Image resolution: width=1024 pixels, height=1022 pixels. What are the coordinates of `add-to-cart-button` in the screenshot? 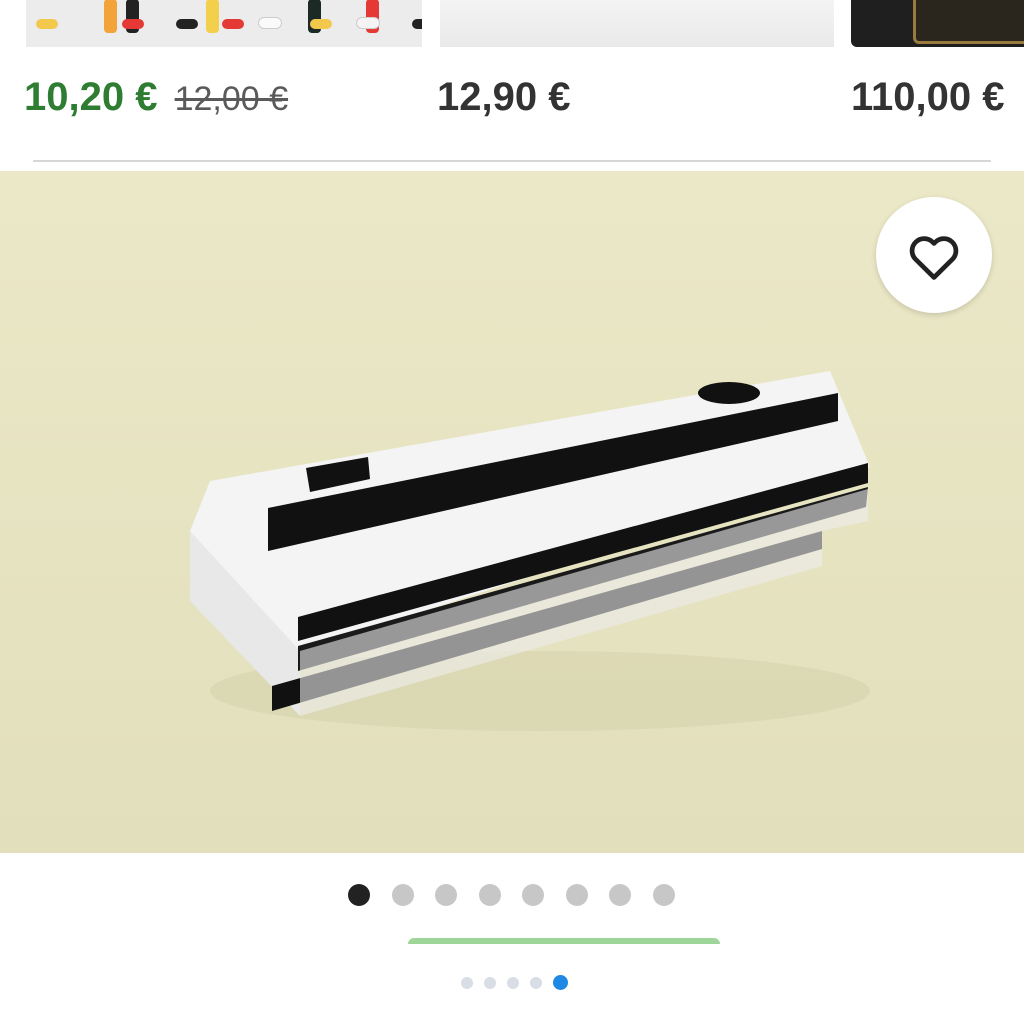 It's located at (564, 941).